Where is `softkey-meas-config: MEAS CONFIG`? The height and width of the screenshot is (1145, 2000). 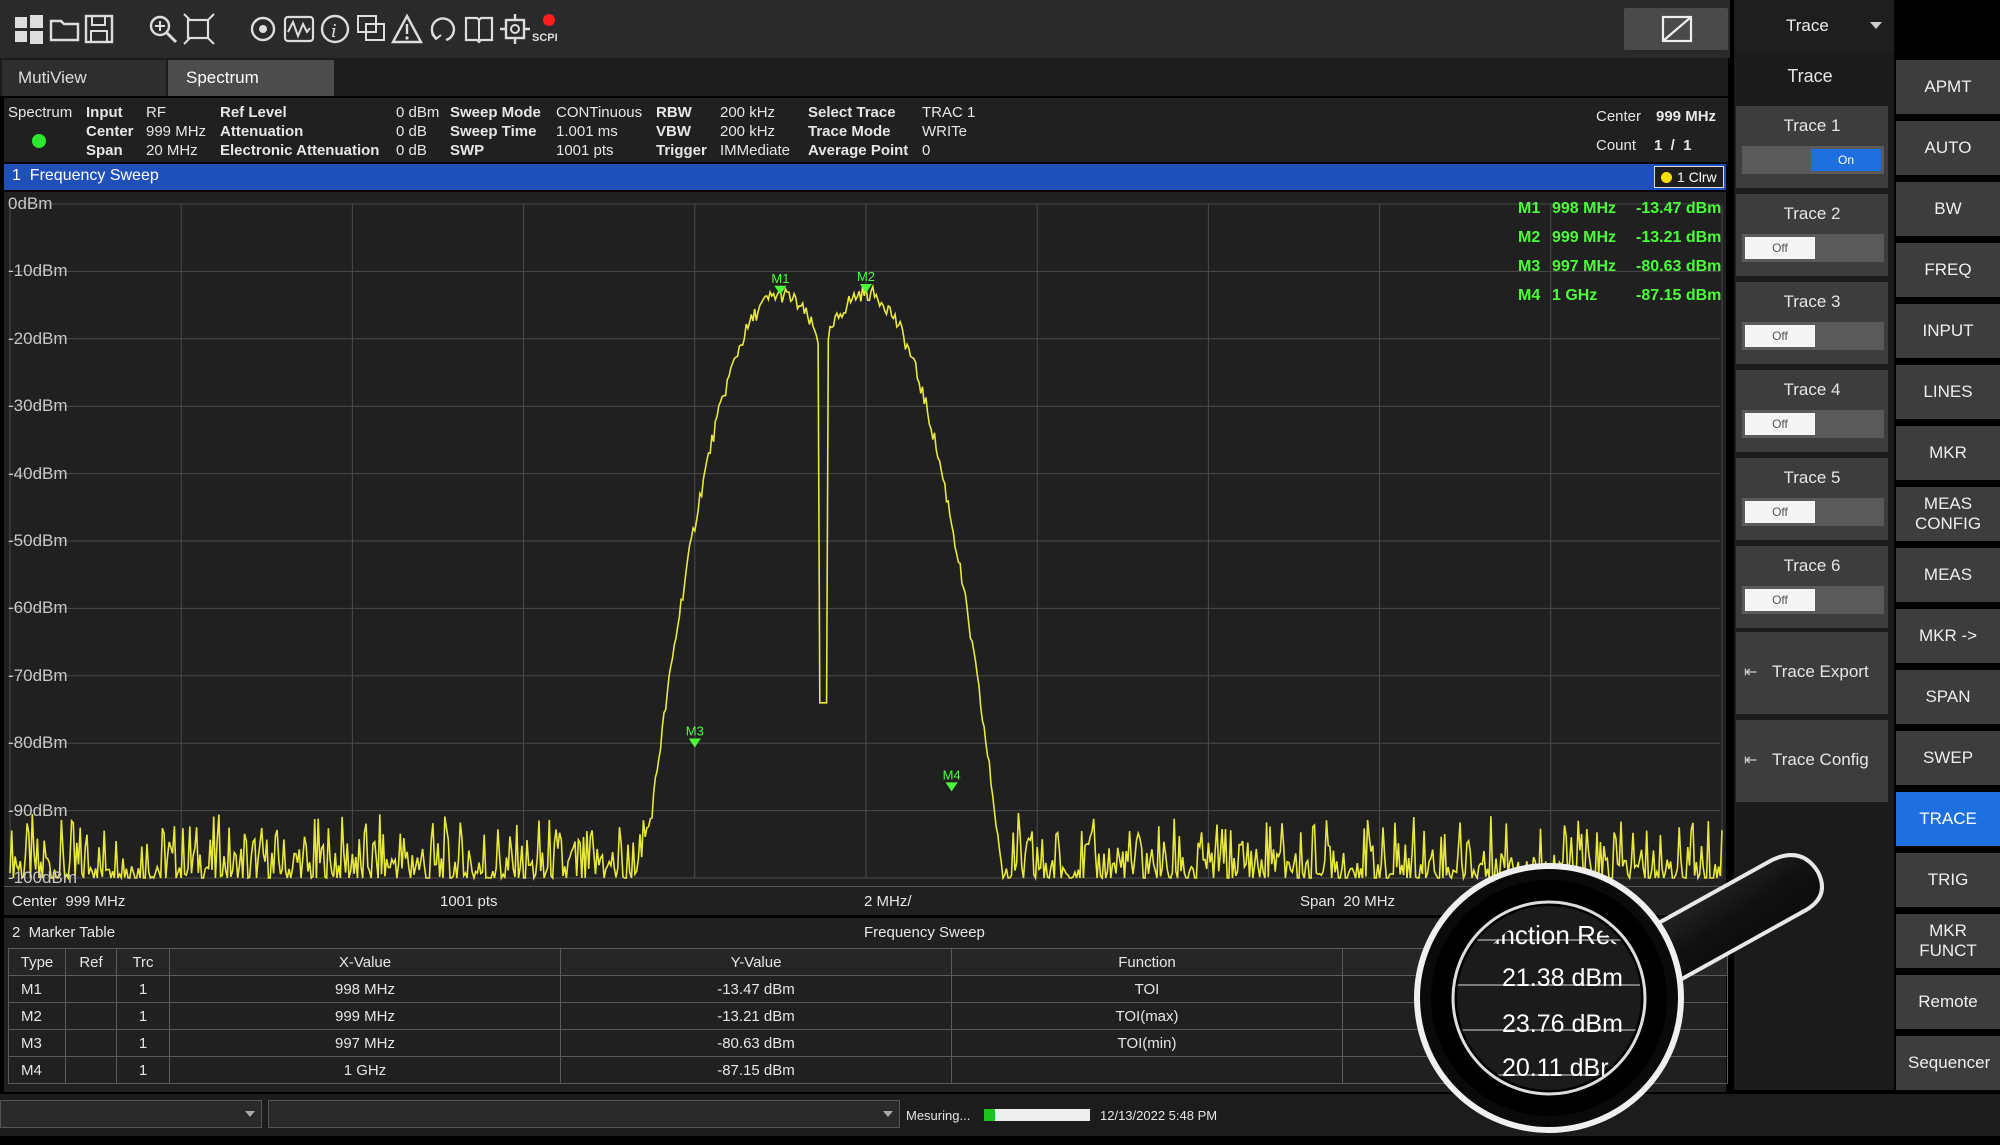 softkey-meas-config: MEAS CONFIG is located at coordinates (1948, 514).